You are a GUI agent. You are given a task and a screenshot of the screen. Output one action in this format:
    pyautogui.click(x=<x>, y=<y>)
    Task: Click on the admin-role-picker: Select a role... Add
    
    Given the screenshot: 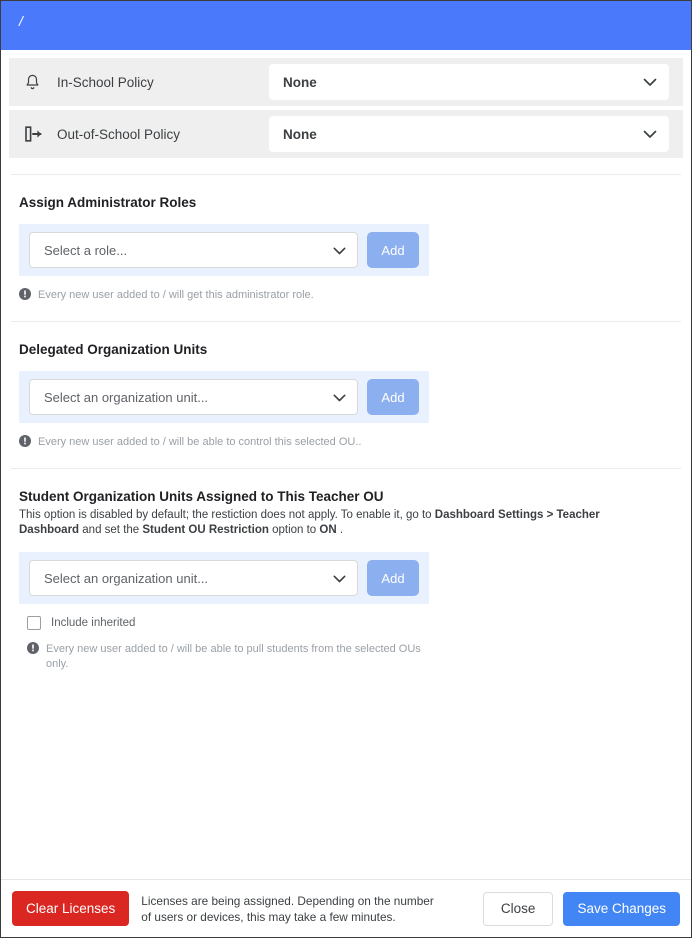 What is the action you would take?
    pyautogui.click(x=224, y=250)
    